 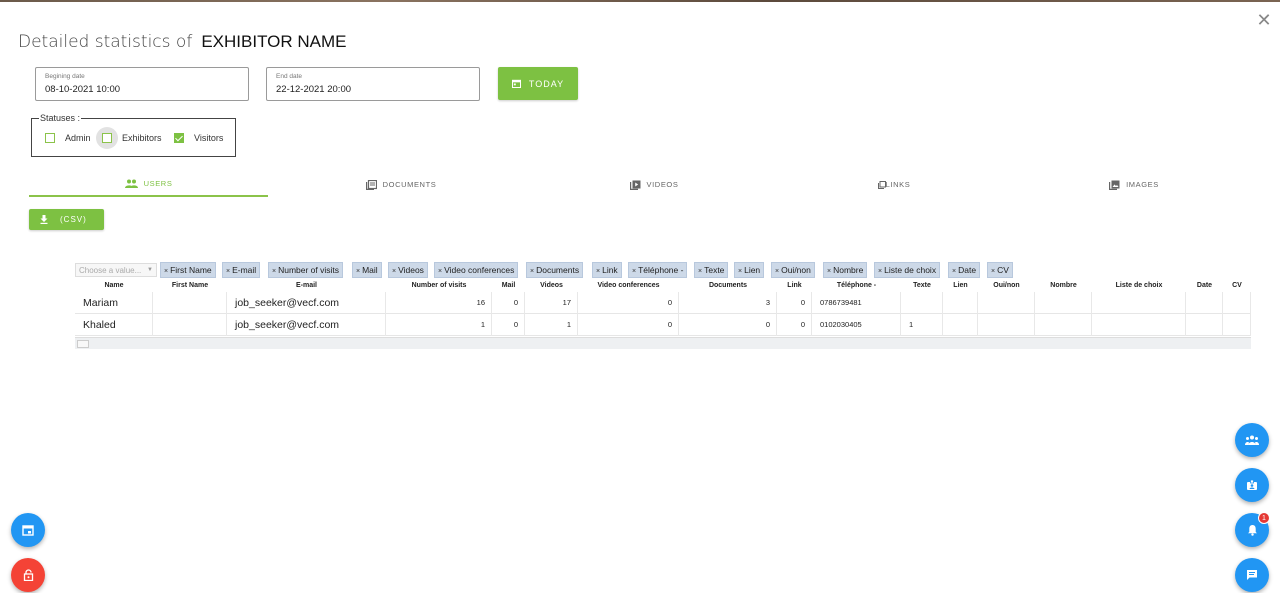 I want to click on export-csv-button: (CSV), so click(x=66, y=219).